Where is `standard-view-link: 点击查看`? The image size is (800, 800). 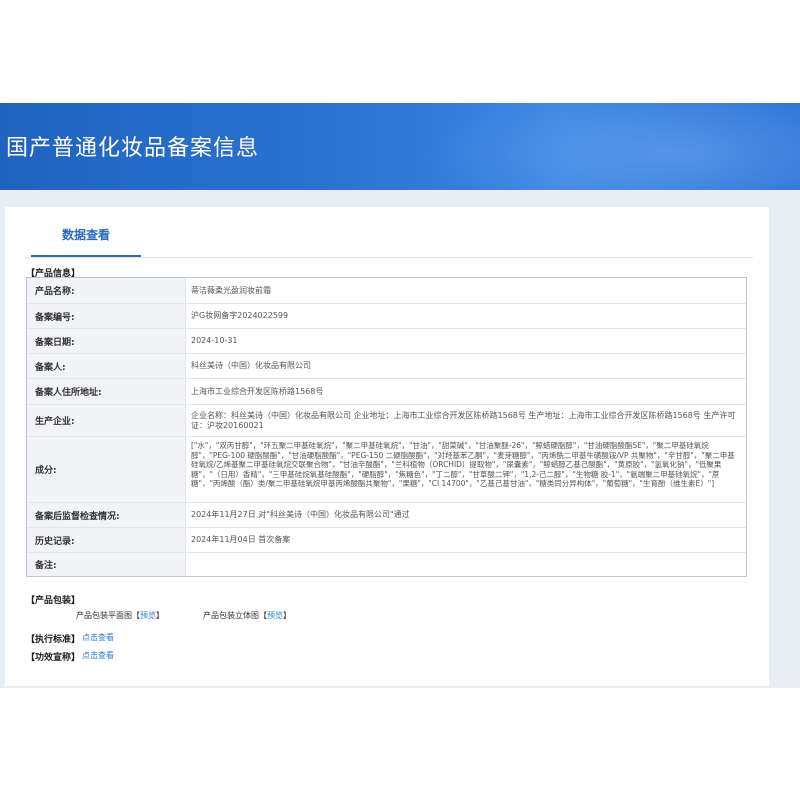
standard-view-link: 点击查看 is located at coordinates (98, 637).